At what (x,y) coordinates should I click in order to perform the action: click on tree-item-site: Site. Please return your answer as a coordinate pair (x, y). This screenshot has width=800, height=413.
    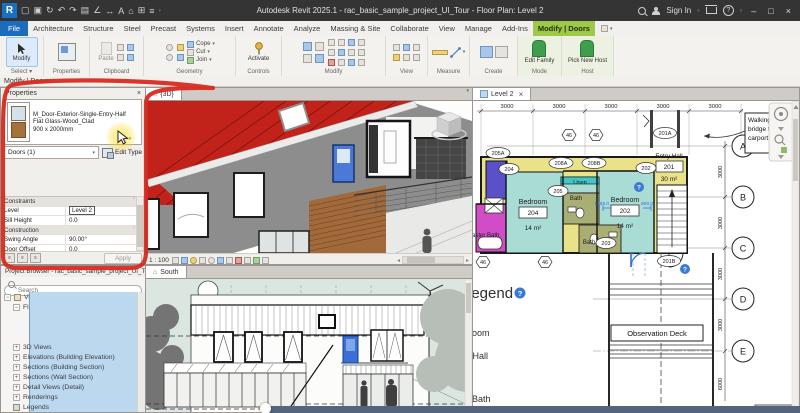
    Looking at the image, I should click on (69, 352).